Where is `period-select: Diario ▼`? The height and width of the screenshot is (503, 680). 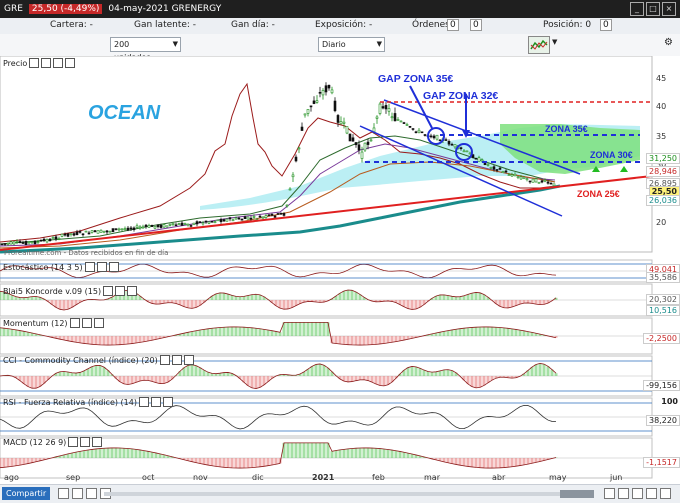
period-select: Diario ▼ is located at coordinates (351, 44).